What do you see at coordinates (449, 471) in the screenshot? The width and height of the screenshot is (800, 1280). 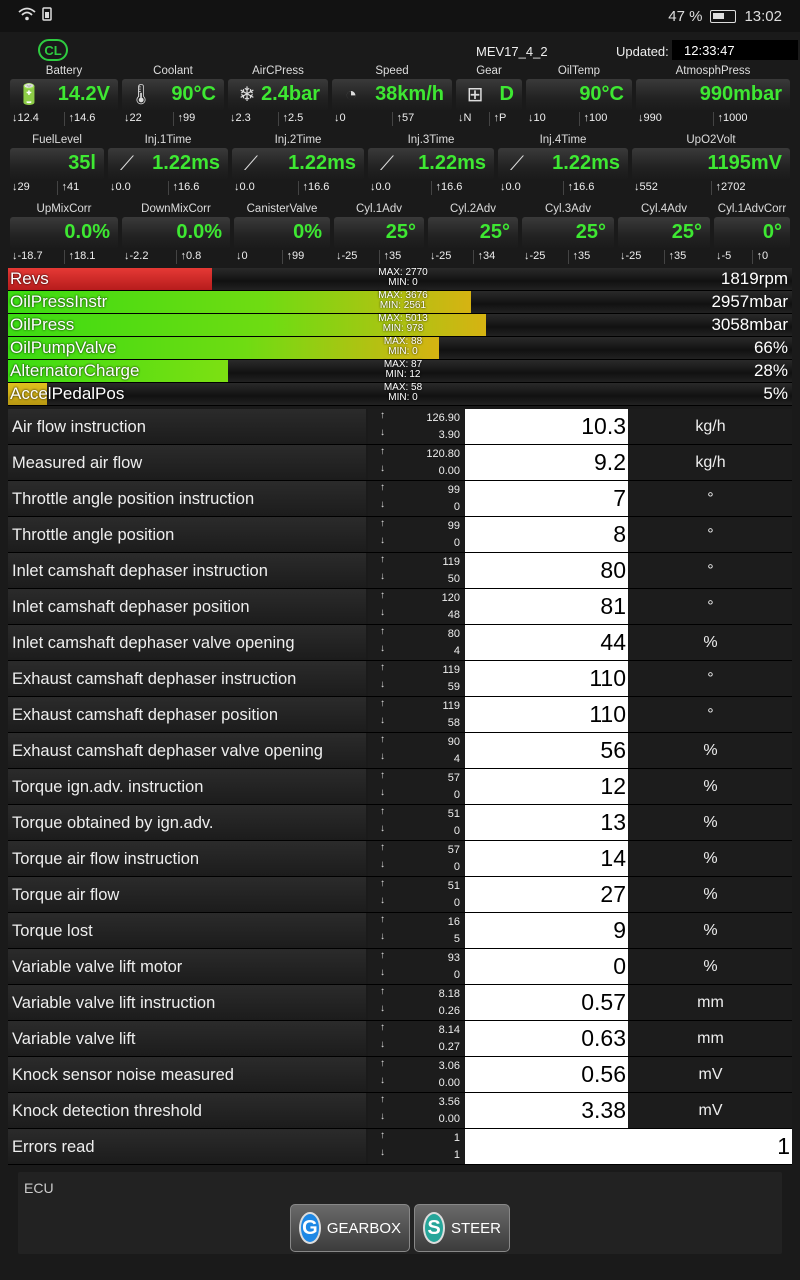 I see `param-min: 0.00` at bounding box center [449, 471].